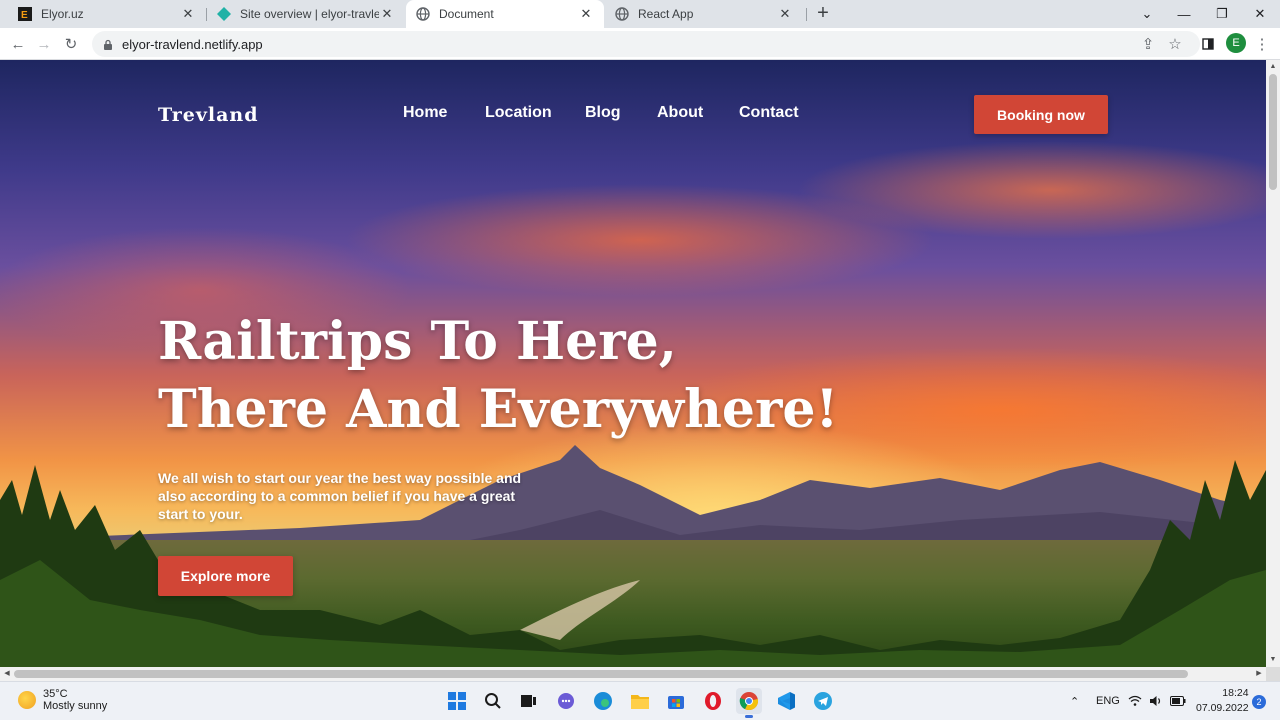 This screenshot has width=1280, height=720. What do you see at coordinates (518, 113) in the screenshot?
I see `nav-location: Location` at bounding box center [518, 113].